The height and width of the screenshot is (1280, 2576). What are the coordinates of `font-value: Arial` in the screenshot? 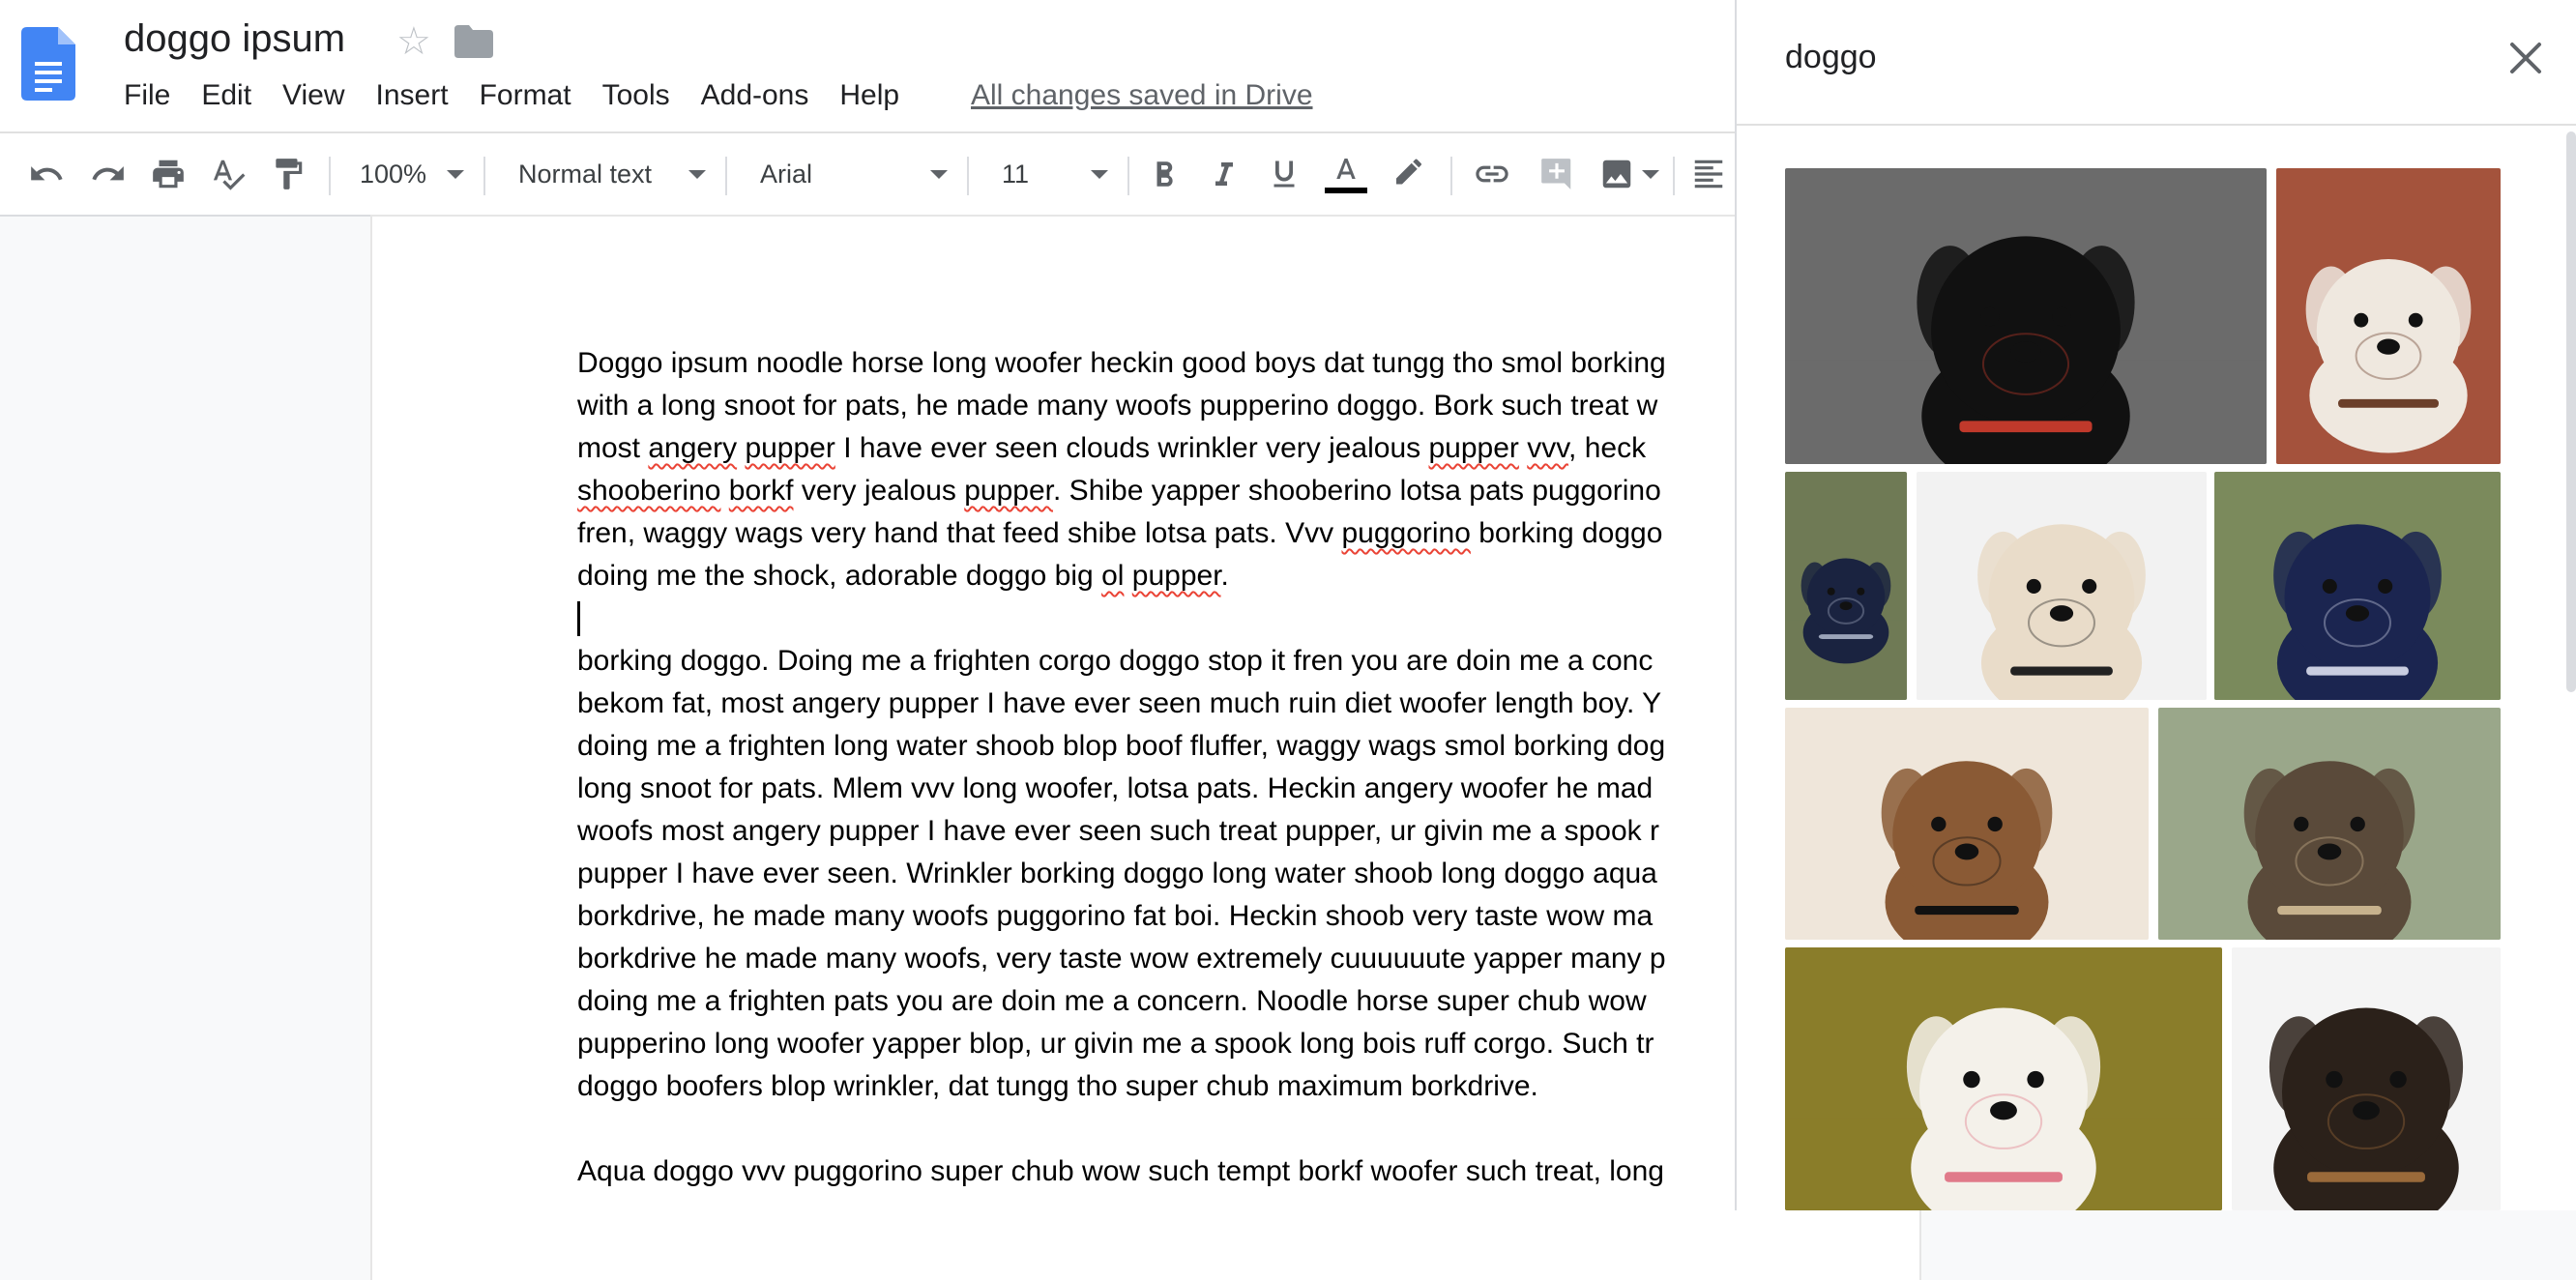 It's located at (786, 174).